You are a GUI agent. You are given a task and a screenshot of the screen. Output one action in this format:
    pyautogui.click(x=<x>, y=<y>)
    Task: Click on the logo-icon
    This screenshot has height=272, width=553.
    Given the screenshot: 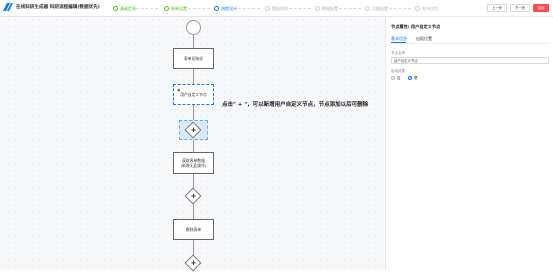 What is the action you would take?
    pyautogui.click(x=8, y=7)
    